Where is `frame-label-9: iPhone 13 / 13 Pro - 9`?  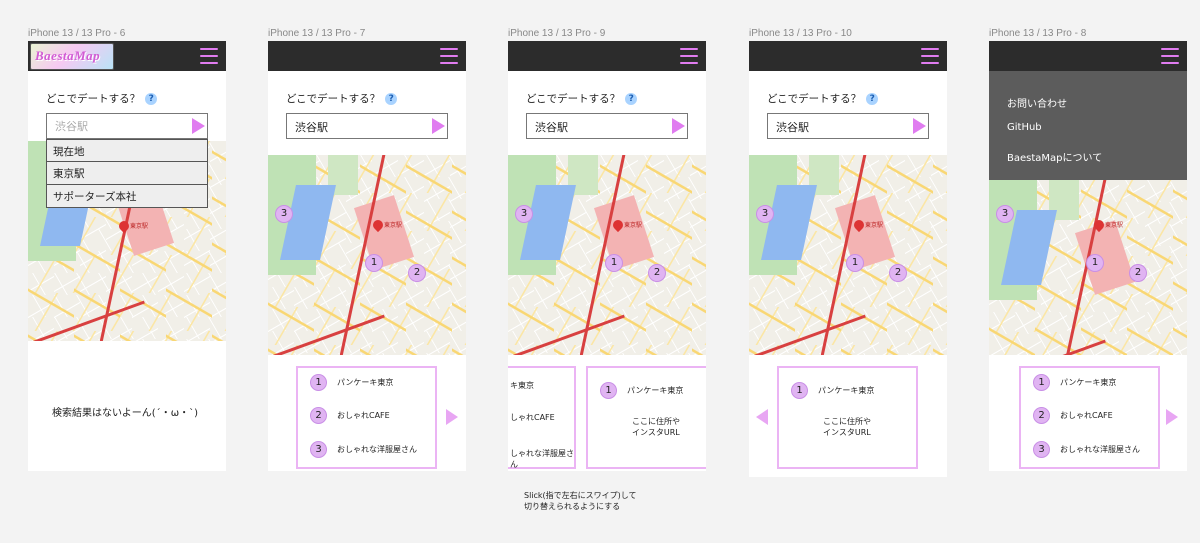
frame-label-9: iPhone 13 / 13 Pro - 9 is located at coordinates (557, 33).